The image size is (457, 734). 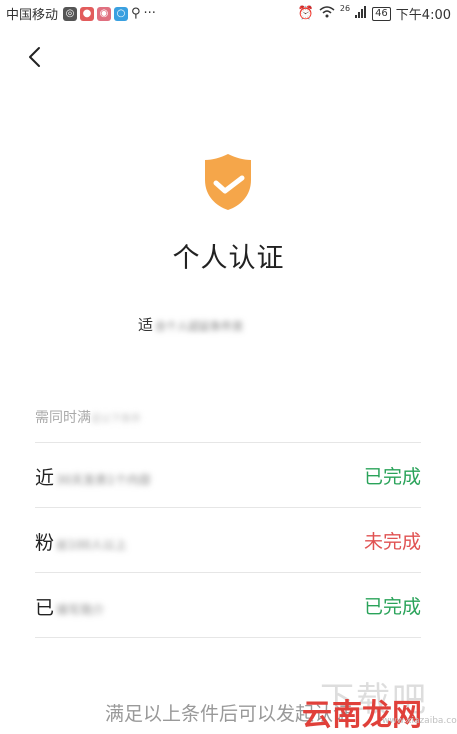 I want to click on chevron-left-icon, so click(x=34, y=57).